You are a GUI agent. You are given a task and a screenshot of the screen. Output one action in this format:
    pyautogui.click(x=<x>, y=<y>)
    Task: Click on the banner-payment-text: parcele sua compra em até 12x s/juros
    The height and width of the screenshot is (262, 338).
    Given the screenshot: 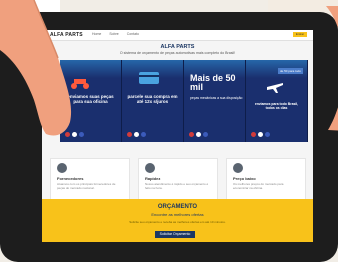 What is the action you would take?
    pyautogui.click(x=152, y=99)
    